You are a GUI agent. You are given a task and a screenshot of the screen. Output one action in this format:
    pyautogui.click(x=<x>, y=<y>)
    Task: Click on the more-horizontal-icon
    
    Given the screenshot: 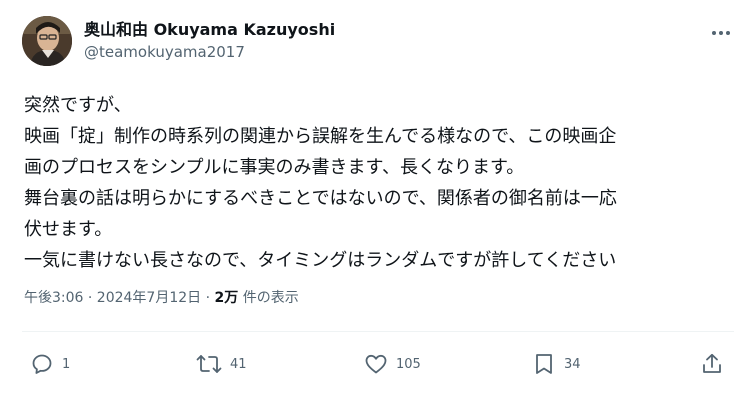 What is the action you would take?
    pyautogui.click(x=721, y=33)
    